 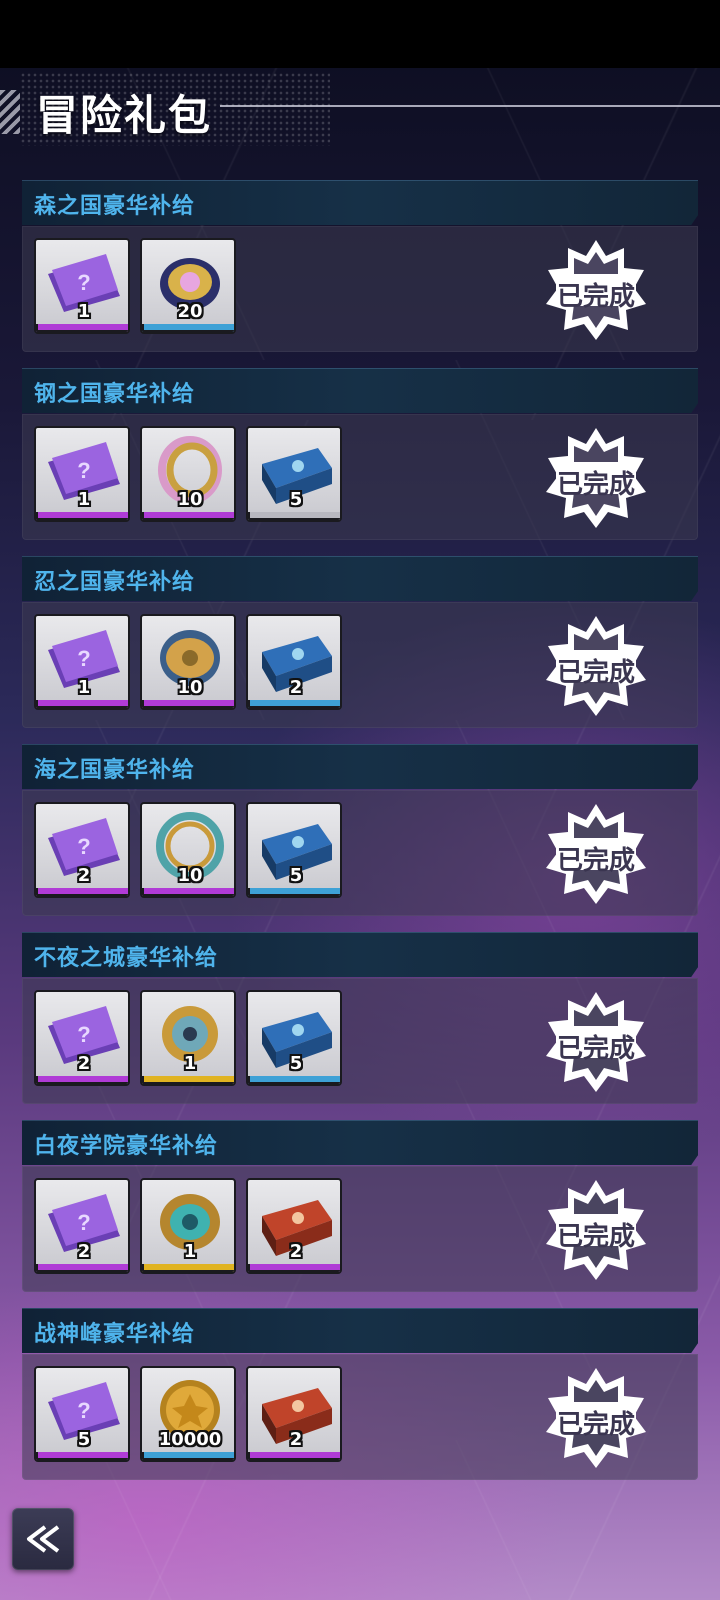 What do you see at coordinates (360, 830) in the screenshot?
I see `pack-panel: 海之国豪华补给 ? 2 10 5 已完成` at bounding box center [360, 830].